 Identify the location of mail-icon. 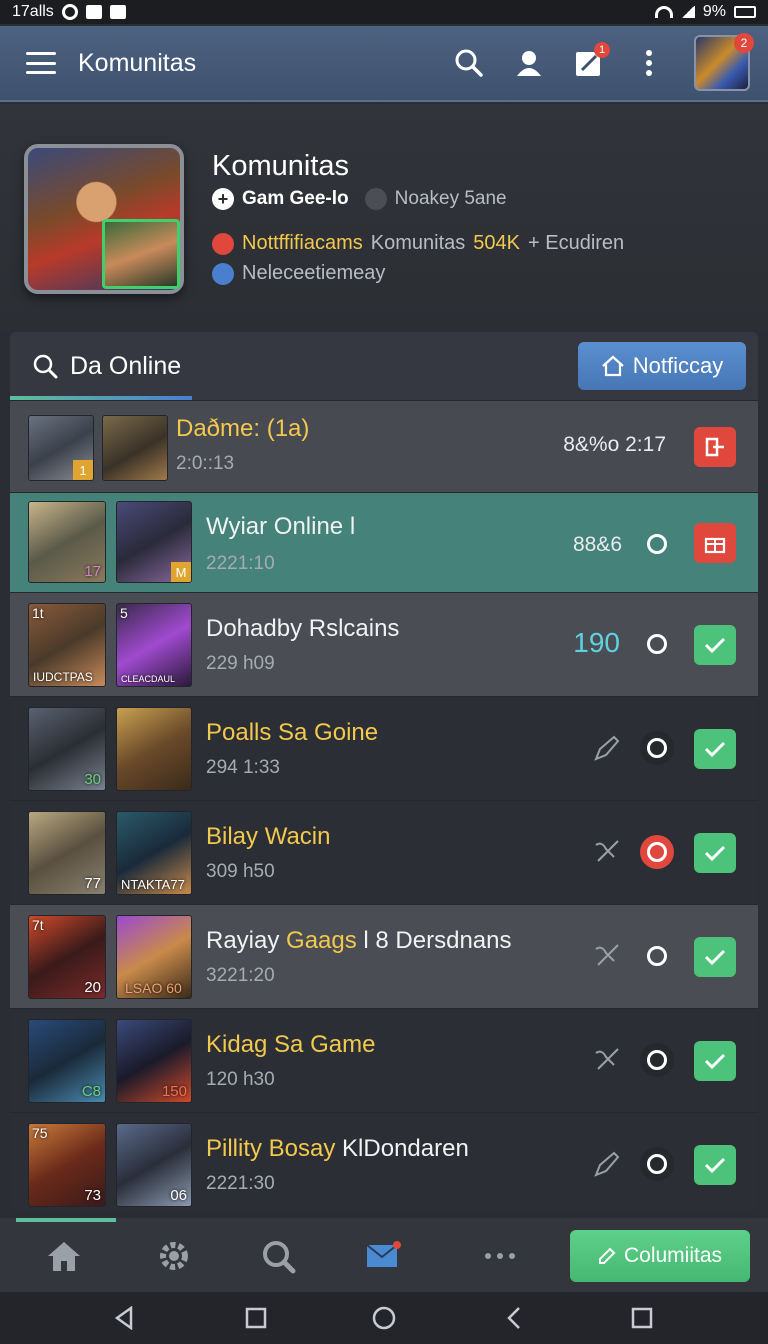
(384, 1256).